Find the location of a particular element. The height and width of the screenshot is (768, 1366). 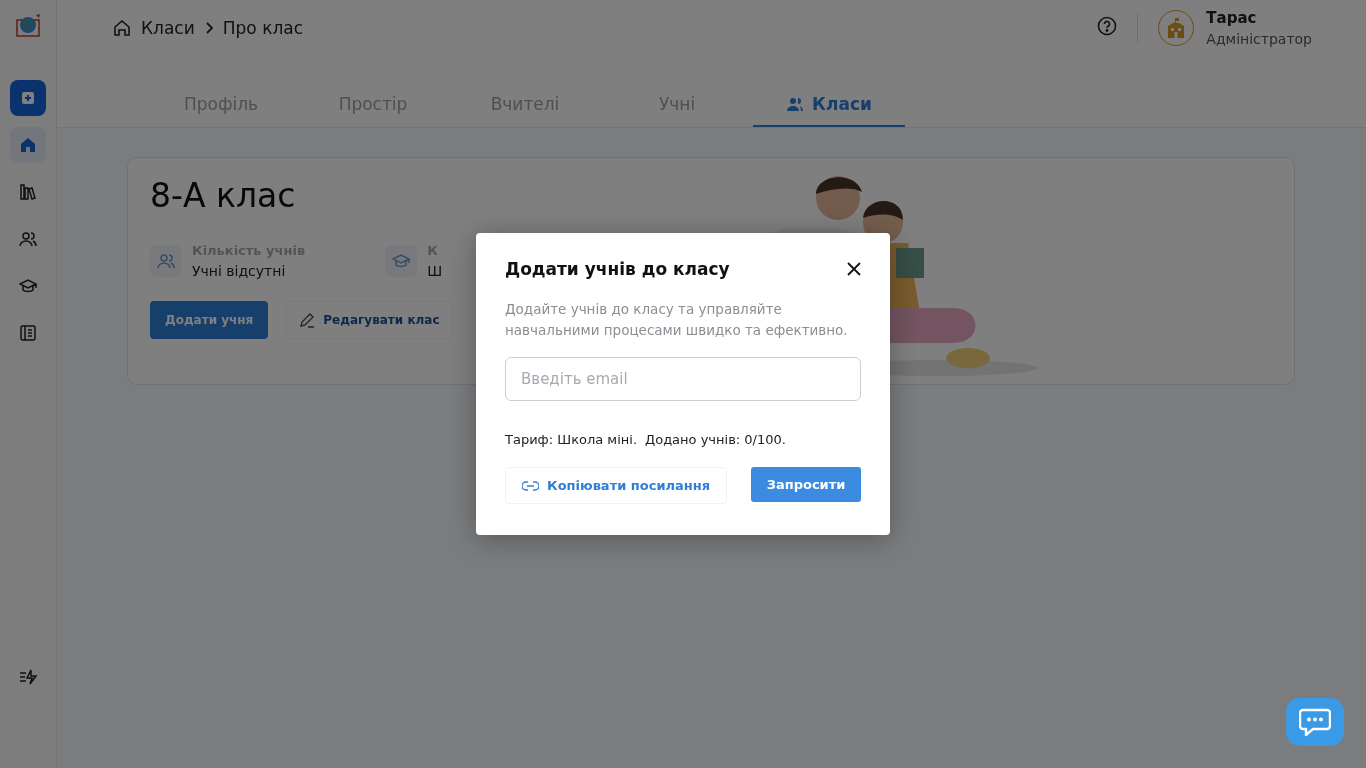

modal-title: Додати учнів до класу is located at coordinates (617, 269).